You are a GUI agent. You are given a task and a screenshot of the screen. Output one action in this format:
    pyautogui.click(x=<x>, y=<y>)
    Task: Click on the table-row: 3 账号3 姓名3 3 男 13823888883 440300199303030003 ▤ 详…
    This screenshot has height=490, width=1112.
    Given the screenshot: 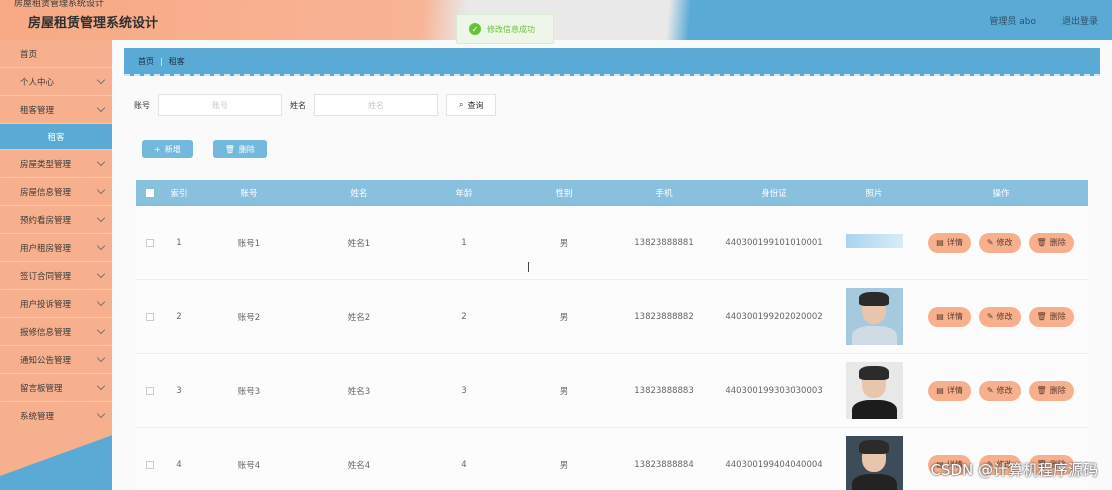 What is the action you would take?
    pyautogui.click(x=612, y=391)
    